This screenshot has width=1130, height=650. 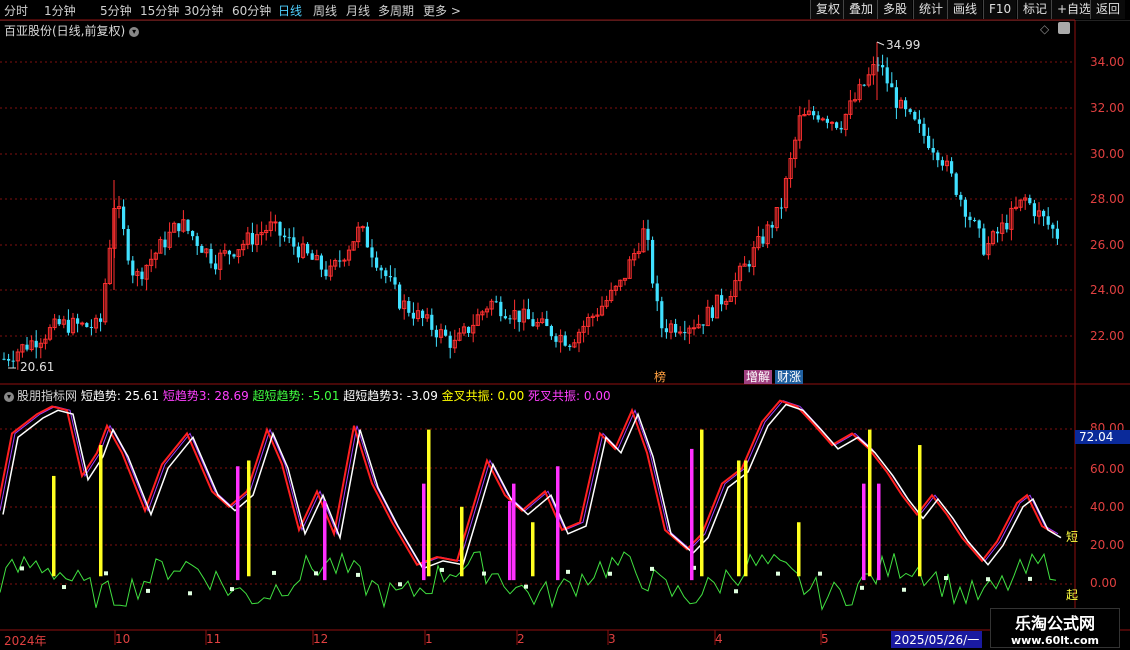 What do you see at coordinates (1102, 437) in the screenshot?
I see `current-value-badge: 72.04` at bounding box center [1102, 437].